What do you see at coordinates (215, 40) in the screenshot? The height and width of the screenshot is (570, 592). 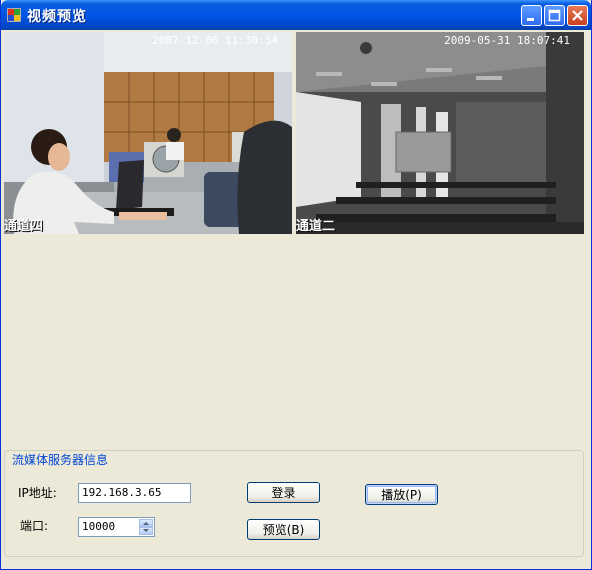 I see `video-timestamp: 2007-12-06 11:30:34` at bounding box center [215, 40].